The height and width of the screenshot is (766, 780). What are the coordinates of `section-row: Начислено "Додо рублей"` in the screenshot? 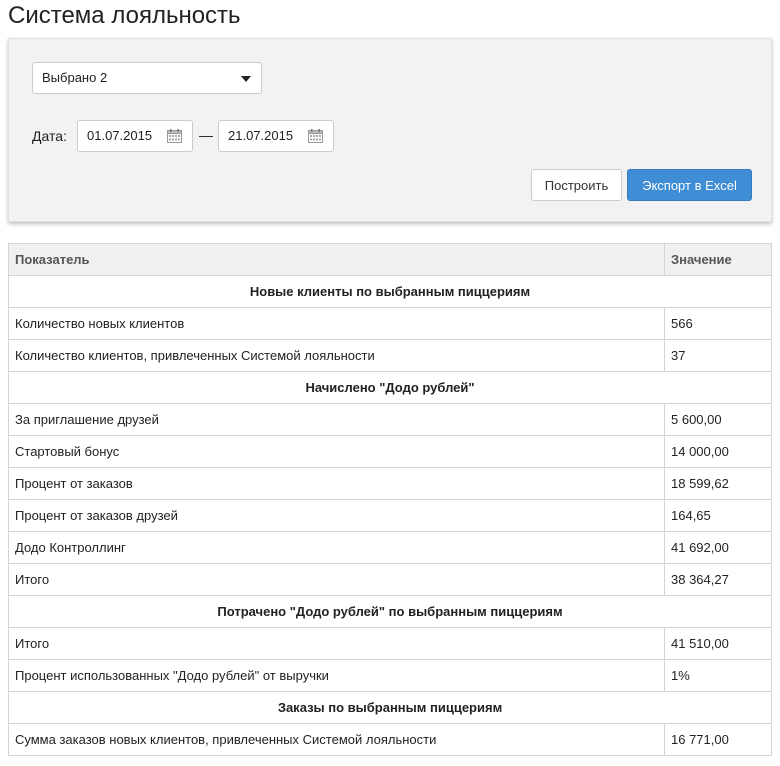 It's located at (390, 387).